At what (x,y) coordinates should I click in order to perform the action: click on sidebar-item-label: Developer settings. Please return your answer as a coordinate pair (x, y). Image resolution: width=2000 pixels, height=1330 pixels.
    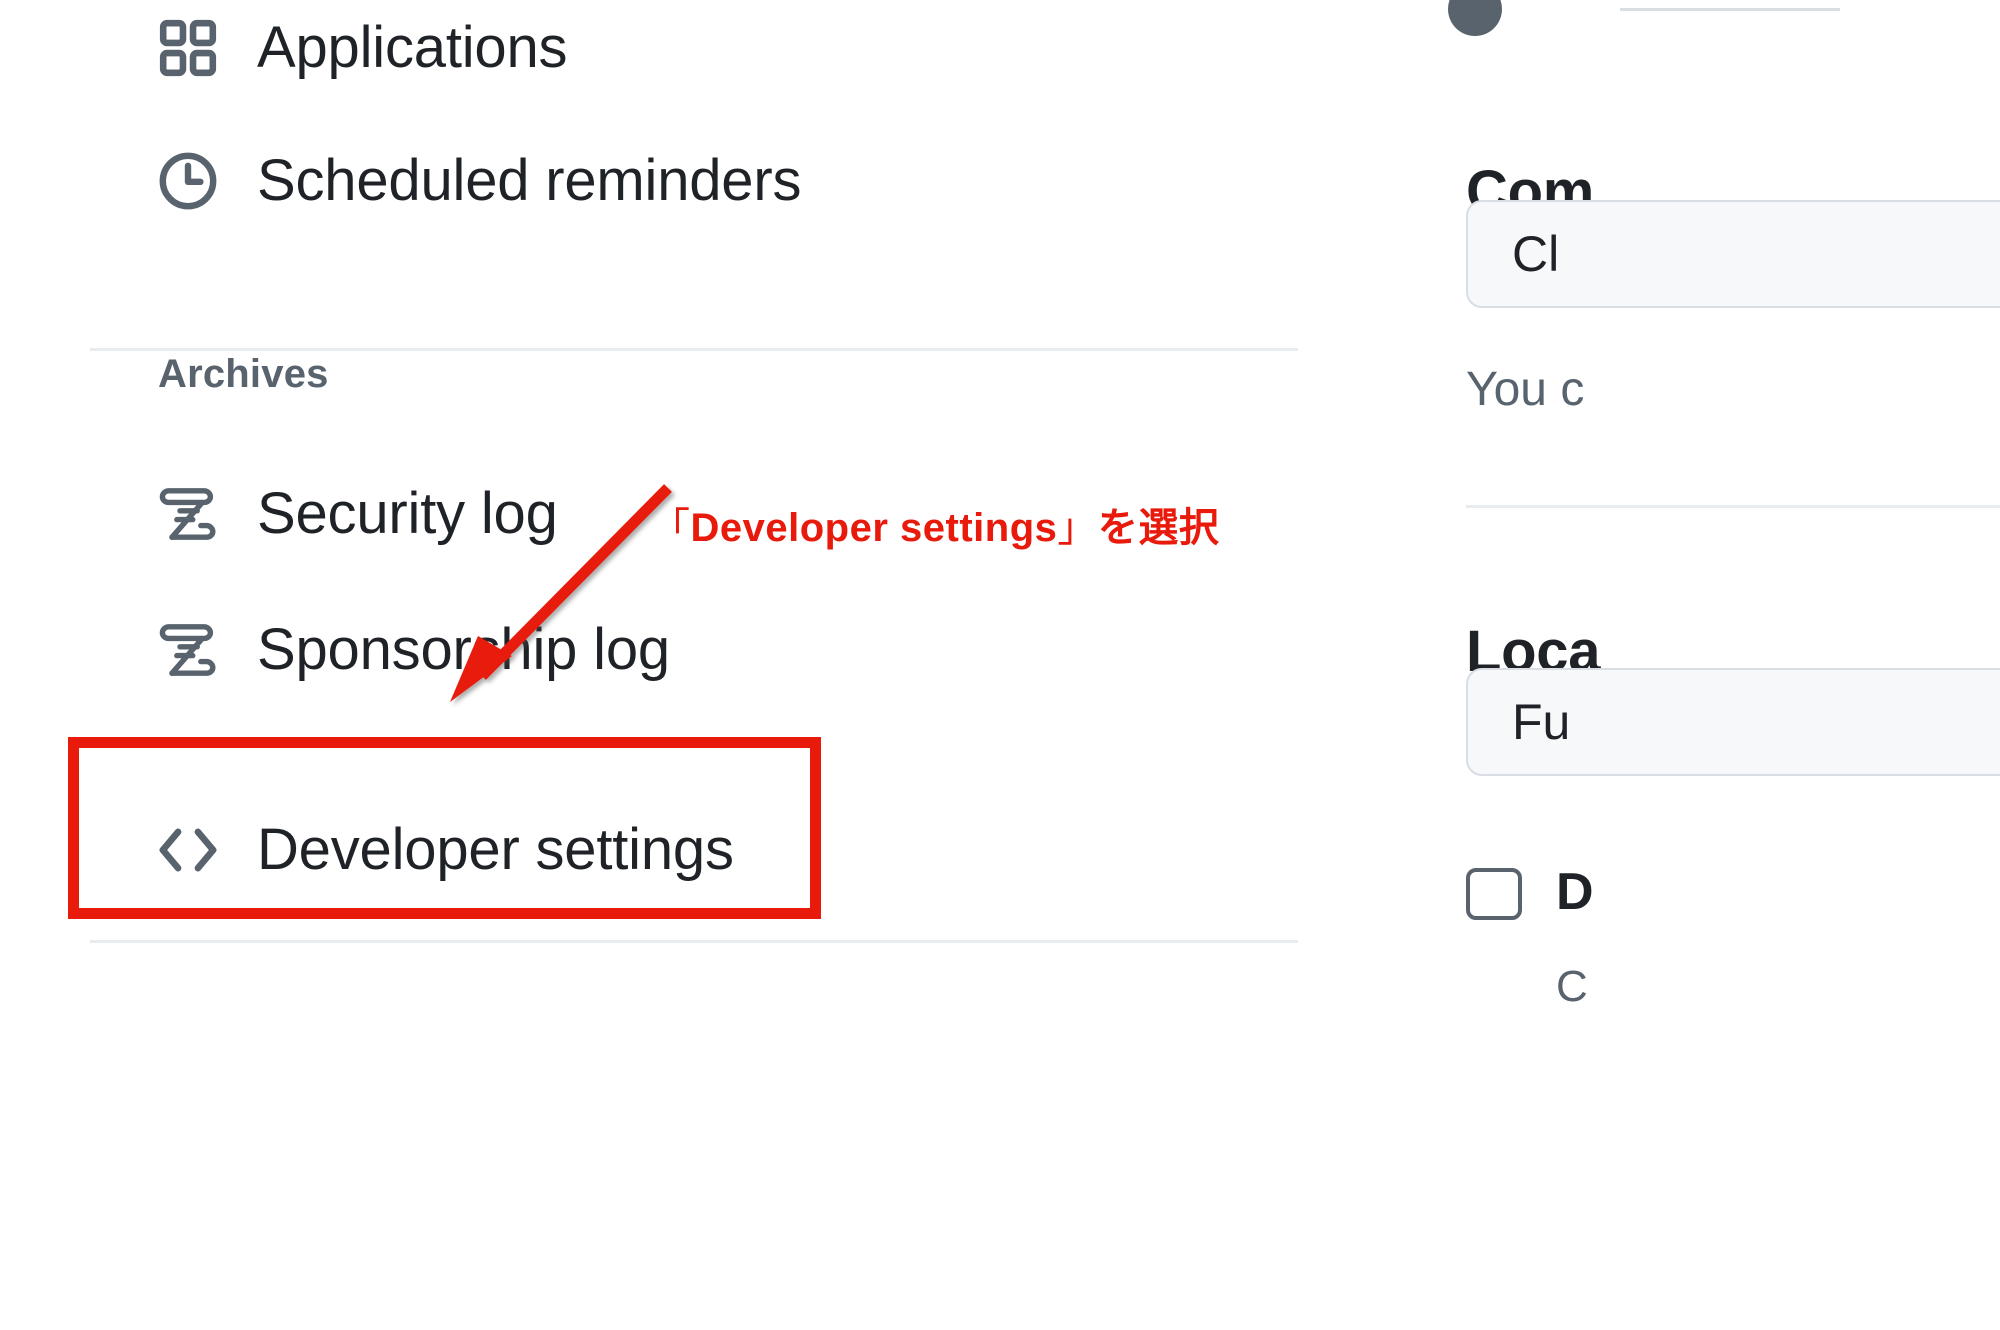
    Looking at the image, I should click on (495, 850).